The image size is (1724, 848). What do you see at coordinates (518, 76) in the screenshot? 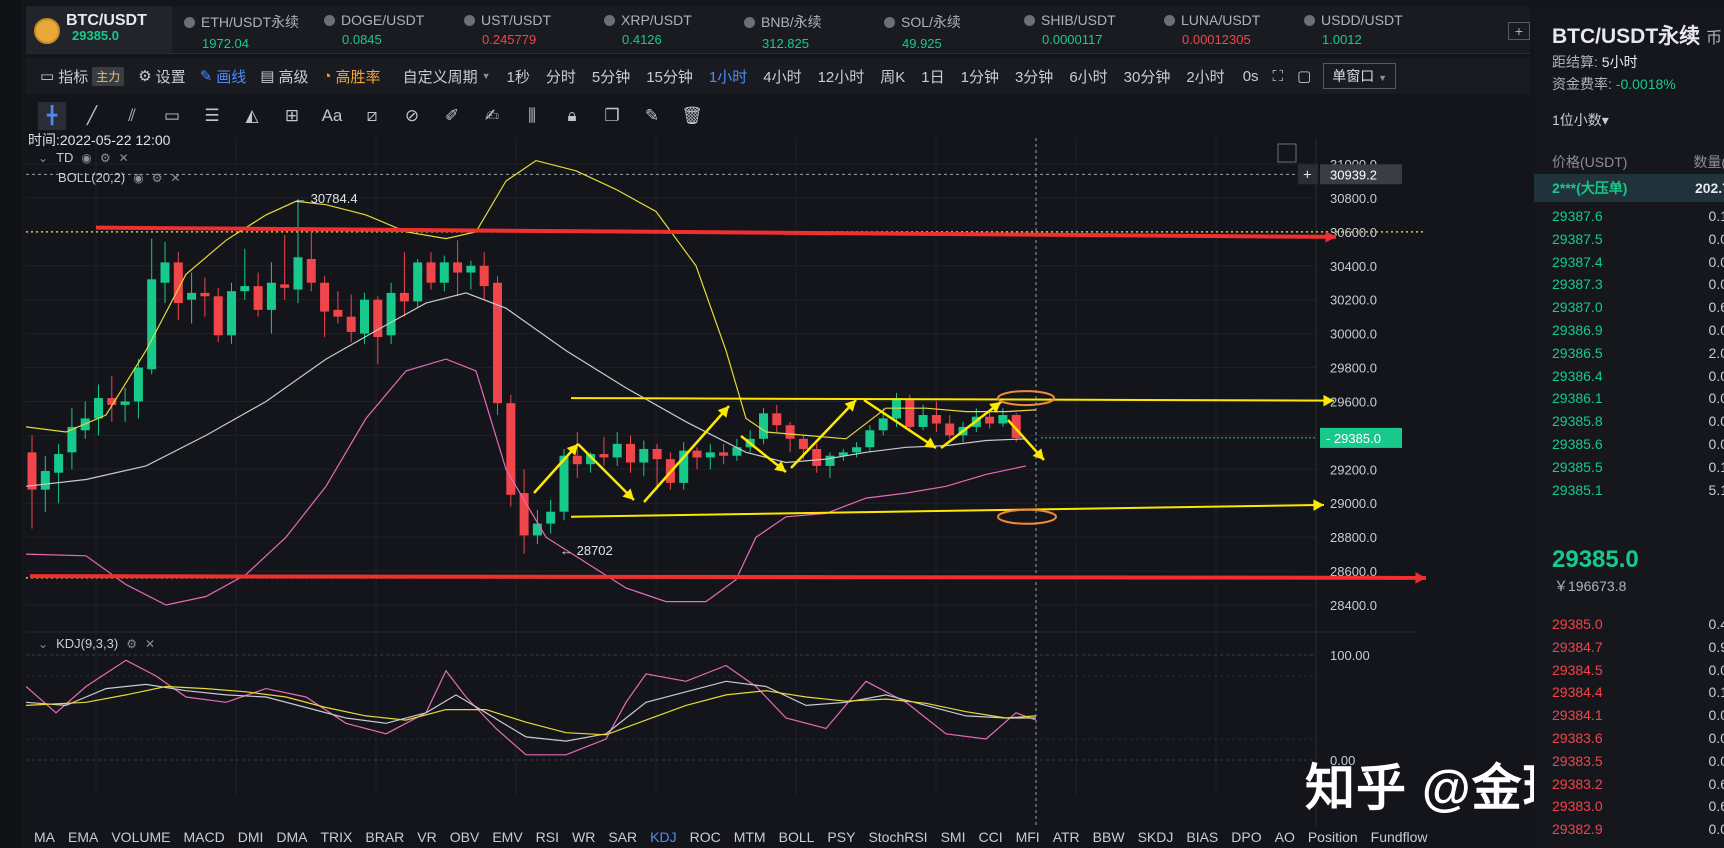
I see `period-option: 1秒` at bounding box center [518, 76].